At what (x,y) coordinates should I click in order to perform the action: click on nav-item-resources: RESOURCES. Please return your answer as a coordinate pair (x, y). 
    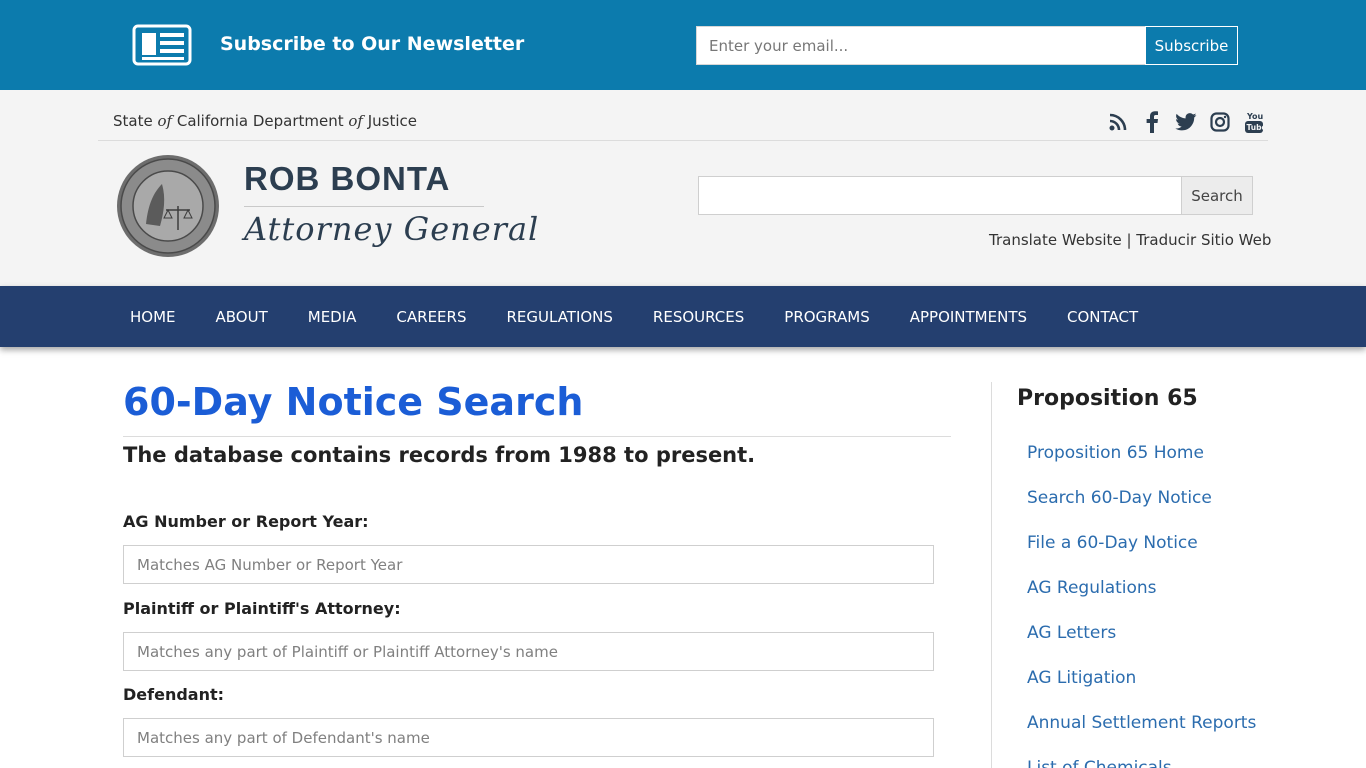
    Looking at the image, I should click on (698, 317).